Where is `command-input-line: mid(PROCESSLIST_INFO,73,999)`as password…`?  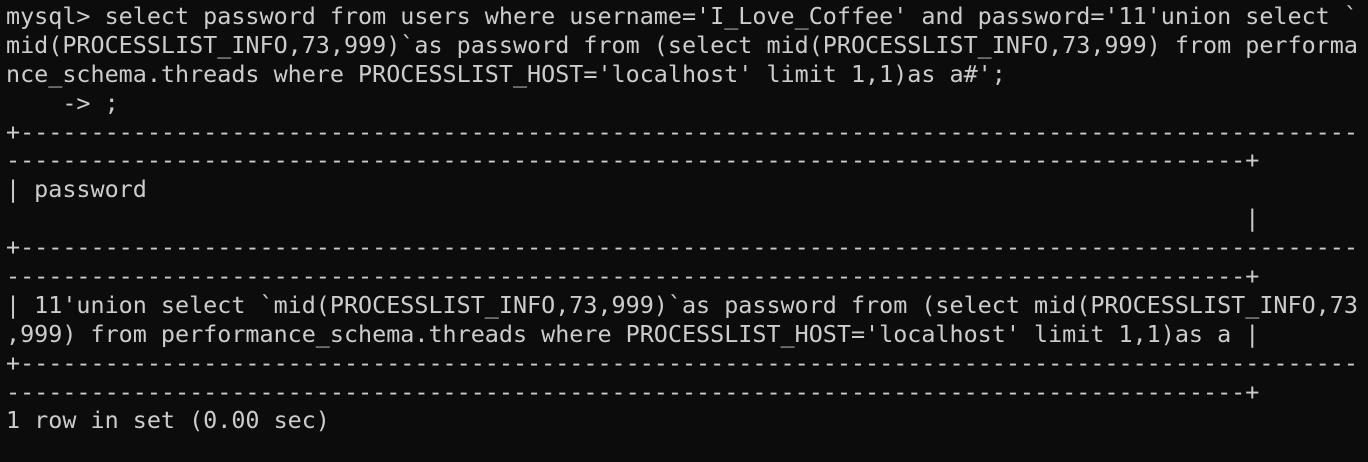
command-input-line: mid(PROCESSLIST_INFO,73,999)`as password… is located at coordinates (682, 44).